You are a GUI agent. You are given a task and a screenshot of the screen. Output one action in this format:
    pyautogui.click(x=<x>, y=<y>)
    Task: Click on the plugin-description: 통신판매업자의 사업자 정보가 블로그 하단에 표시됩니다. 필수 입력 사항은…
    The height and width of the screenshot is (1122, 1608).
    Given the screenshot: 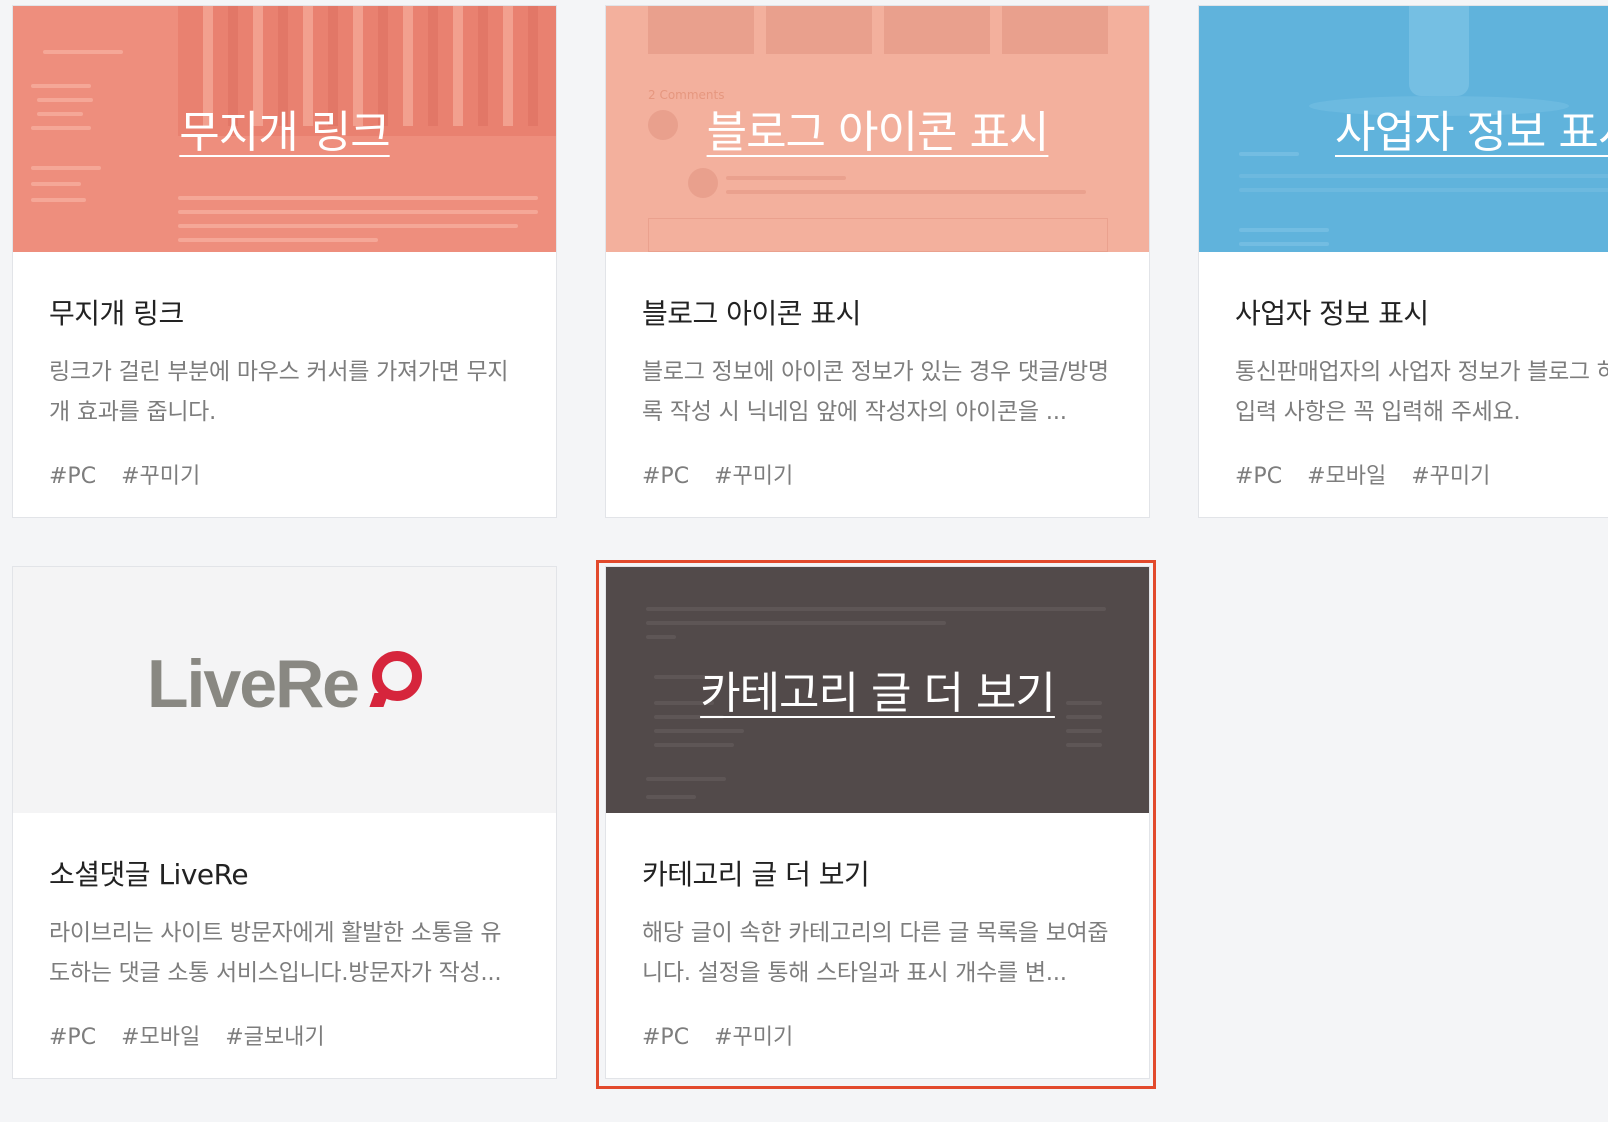 What is the action you would take?
    pyautogui.click(x=1421, y=392)
    